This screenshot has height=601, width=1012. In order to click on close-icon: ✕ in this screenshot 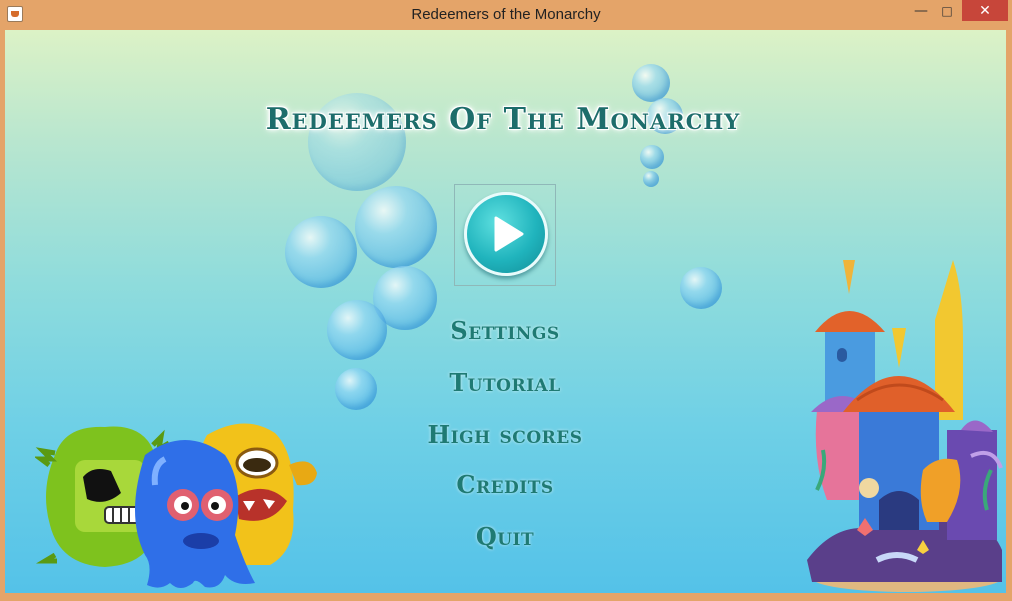, I will do `click(985, 10)`.